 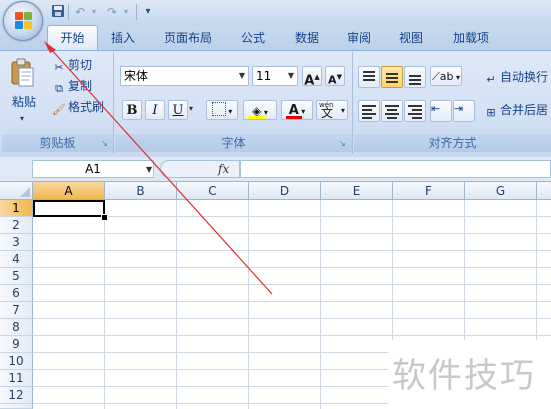 What do you see at coordinates (342, 110) in the screenshot?
I see `chevron-down-icon: ▾` at bounding box center [342, 110].